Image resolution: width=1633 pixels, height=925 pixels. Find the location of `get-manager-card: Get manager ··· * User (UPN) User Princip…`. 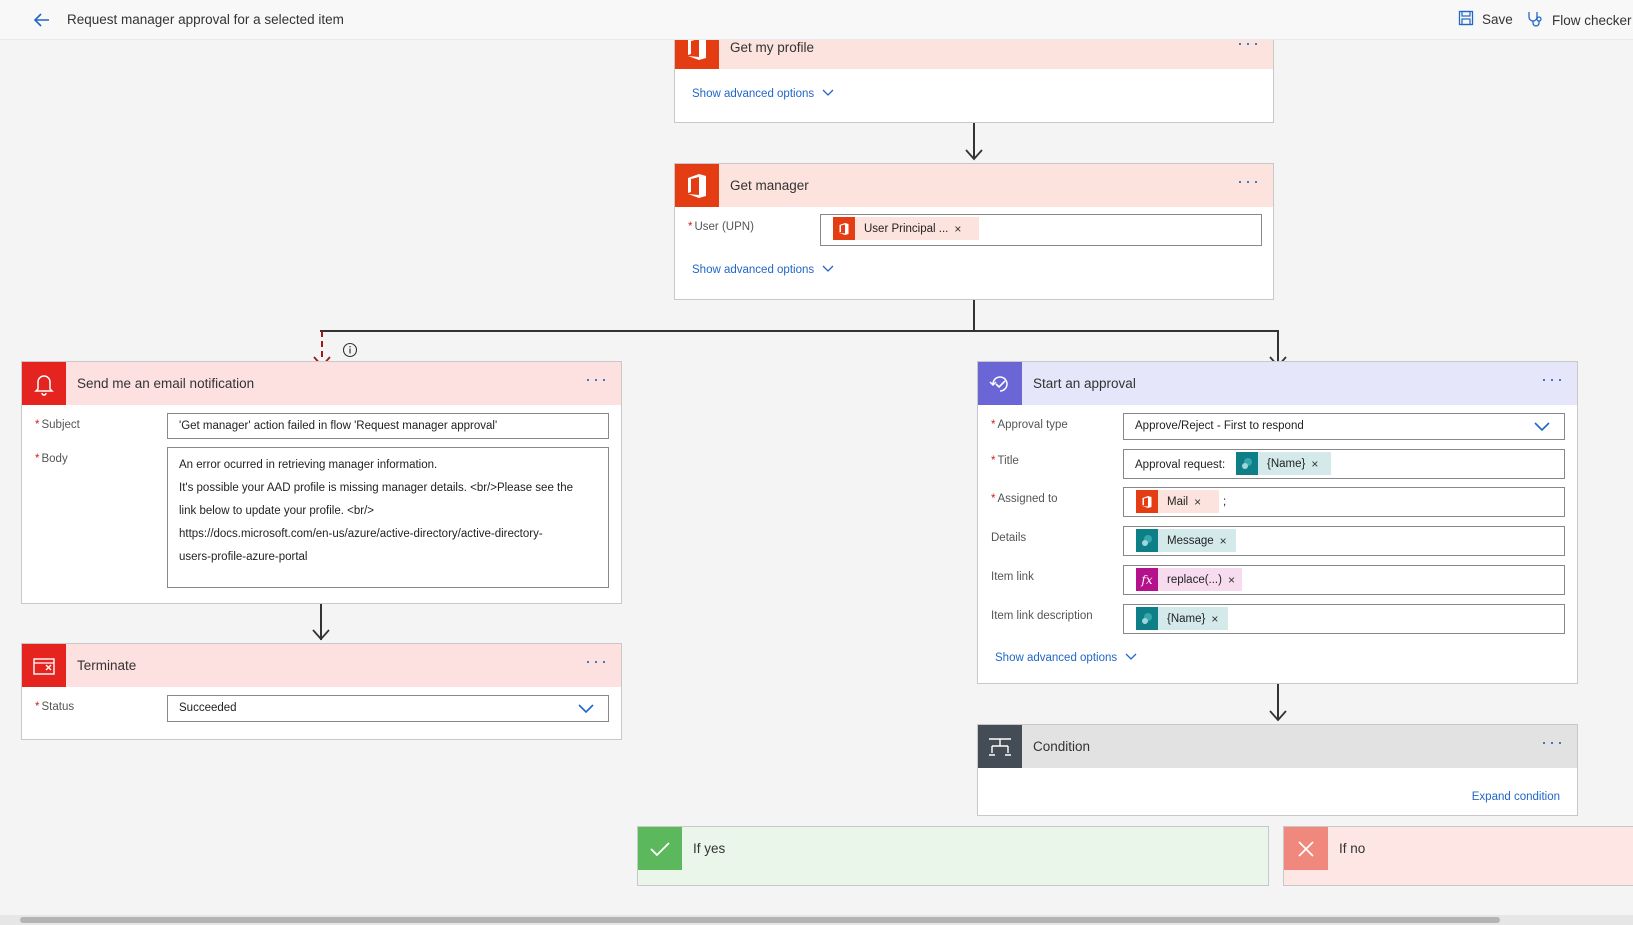

get-manager-card: Get manager ··· * User (UPN) User Princip… is located at coordinates (974, 231).